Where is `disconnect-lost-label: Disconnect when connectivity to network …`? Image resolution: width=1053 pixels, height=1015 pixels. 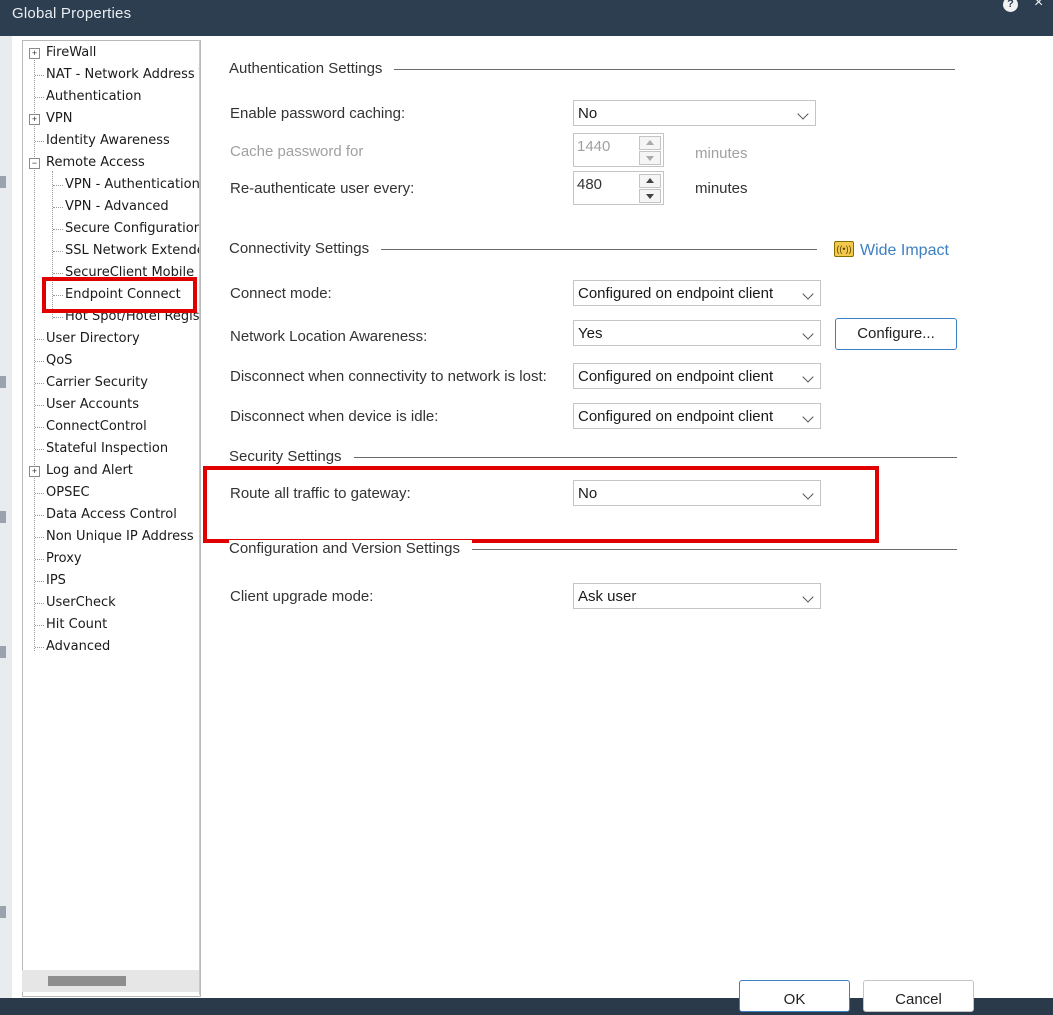 disconnect-lost-label: Disconnect when connectivity to network … is located at coordinates (388, 376).